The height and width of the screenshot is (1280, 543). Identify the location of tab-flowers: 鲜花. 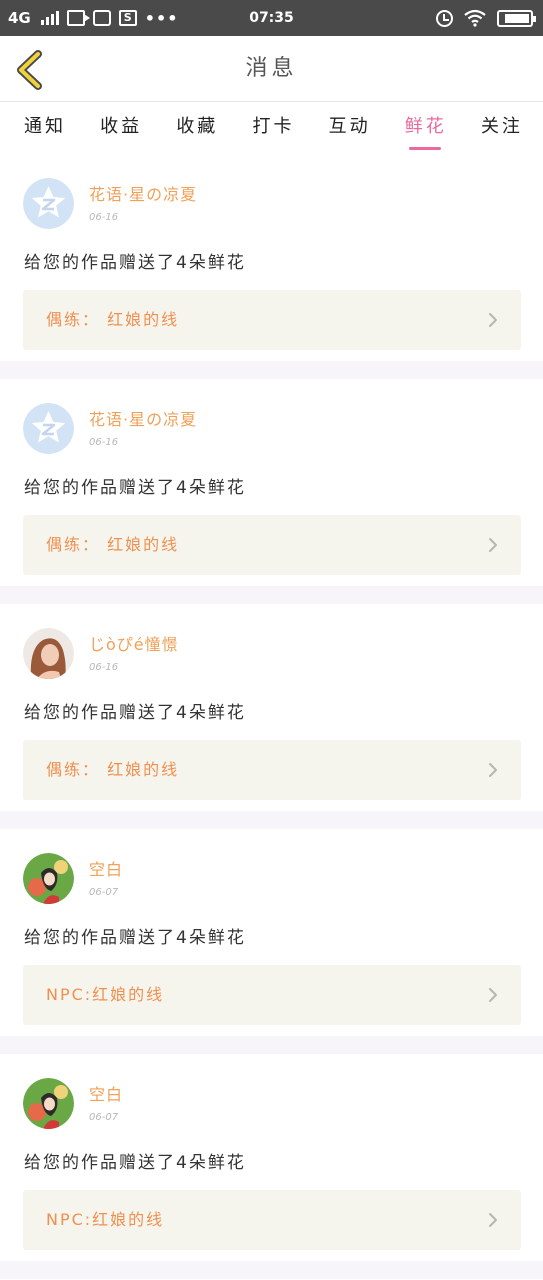
(426, 128).